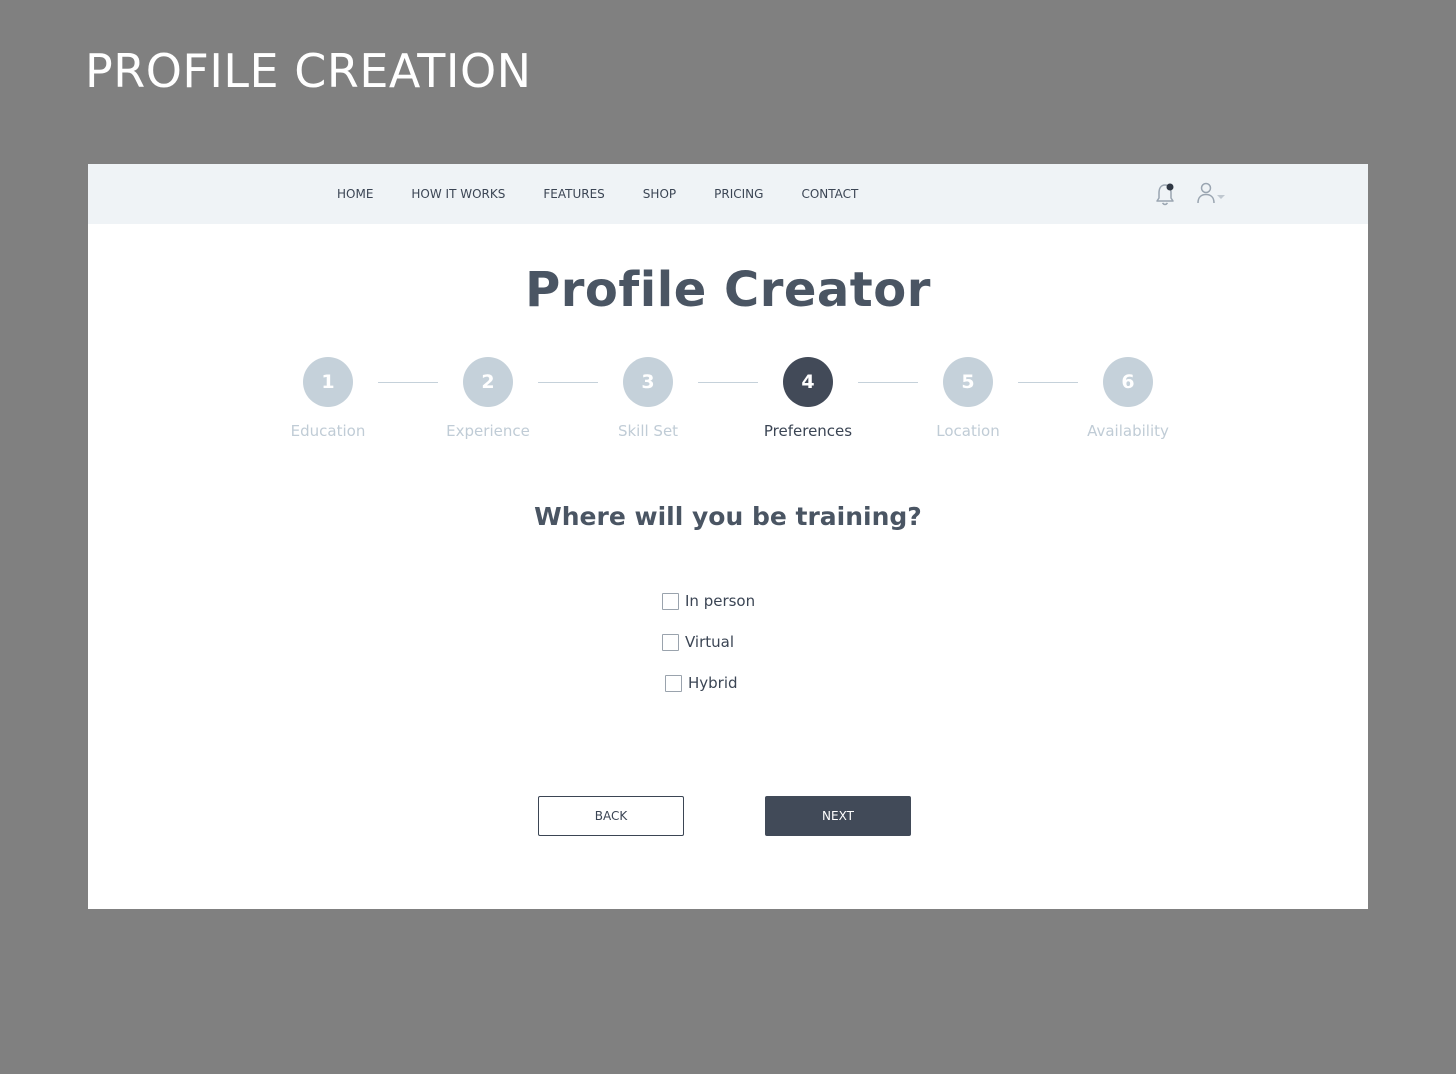 The height and width of the screenshot is (1074, 1456). What do you see at coordinates (673, 683) in the screenshot?
I see `hybrid-checkbox` at bounding box center [673, 683].